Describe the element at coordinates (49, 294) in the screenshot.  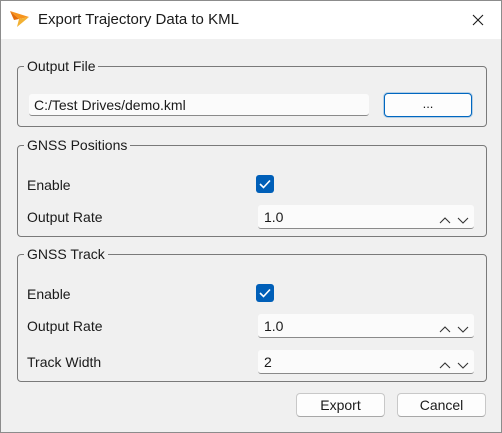
I see `track-enable-label: Enable` at that location.